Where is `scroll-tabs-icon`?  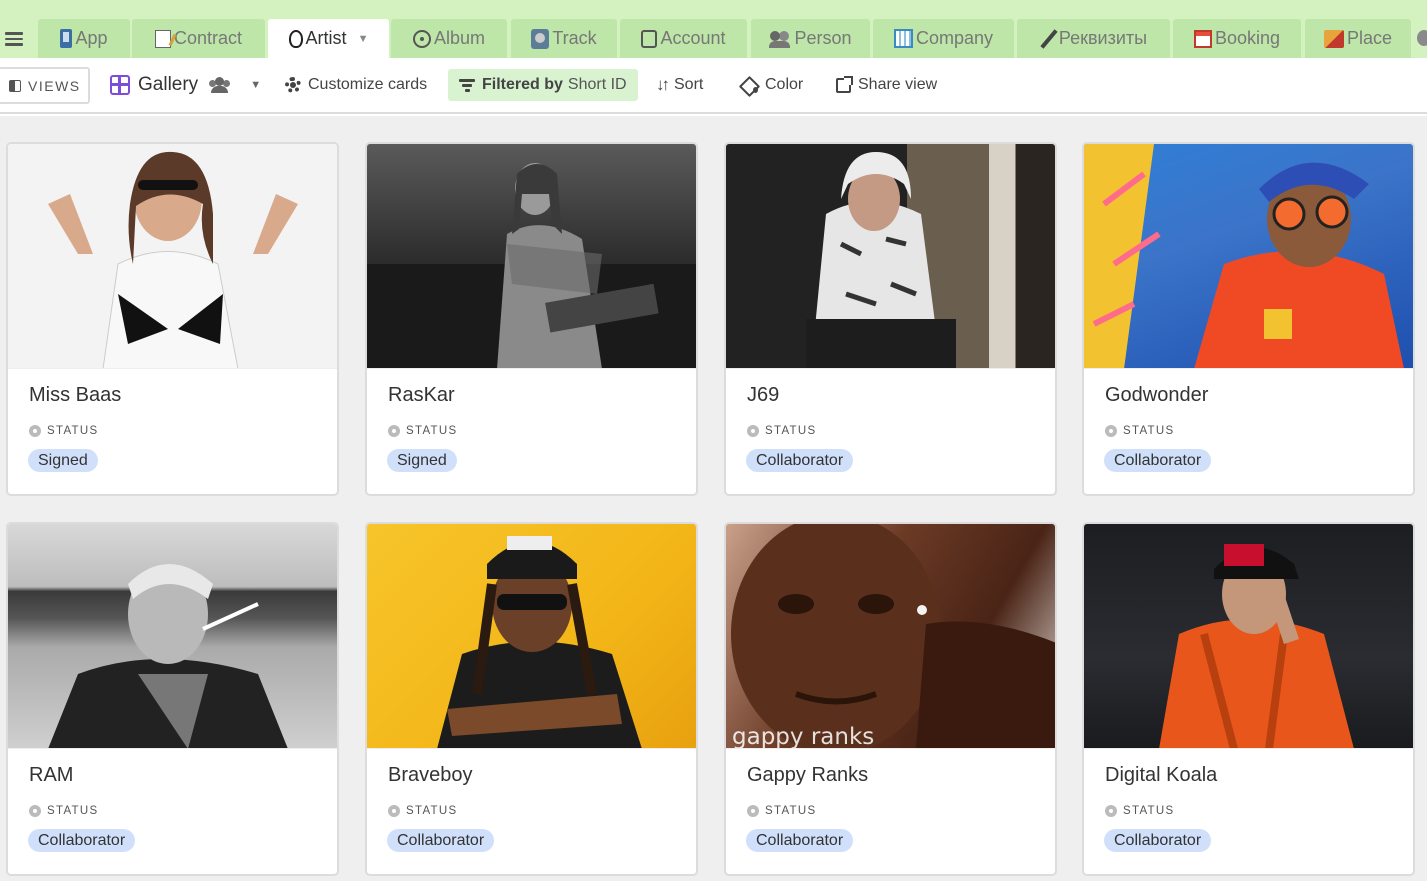
scroll-tabs-icon is located at coordinates (1422, 38).